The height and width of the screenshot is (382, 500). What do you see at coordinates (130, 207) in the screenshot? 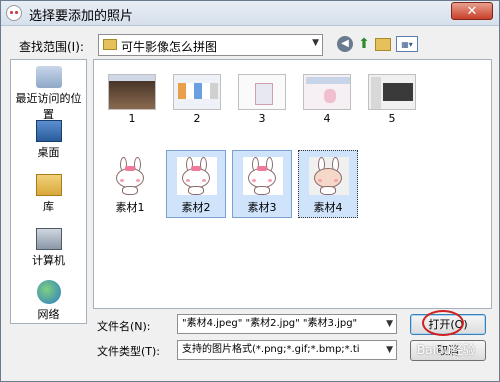
I see `file-label: 素材1` at bounding box center [130, 207].